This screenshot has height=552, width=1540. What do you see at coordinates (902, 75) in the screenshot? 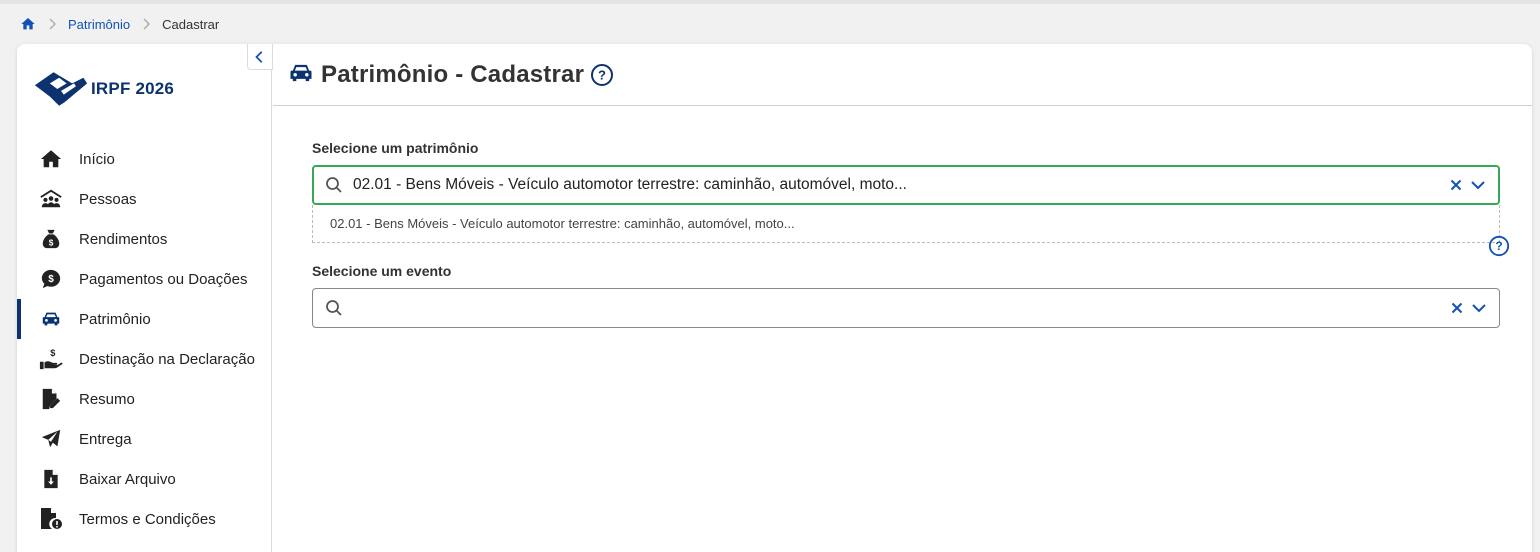
I see `page-header: Patrimônio - Cadastrar ?` at bounding box center [902, 75].